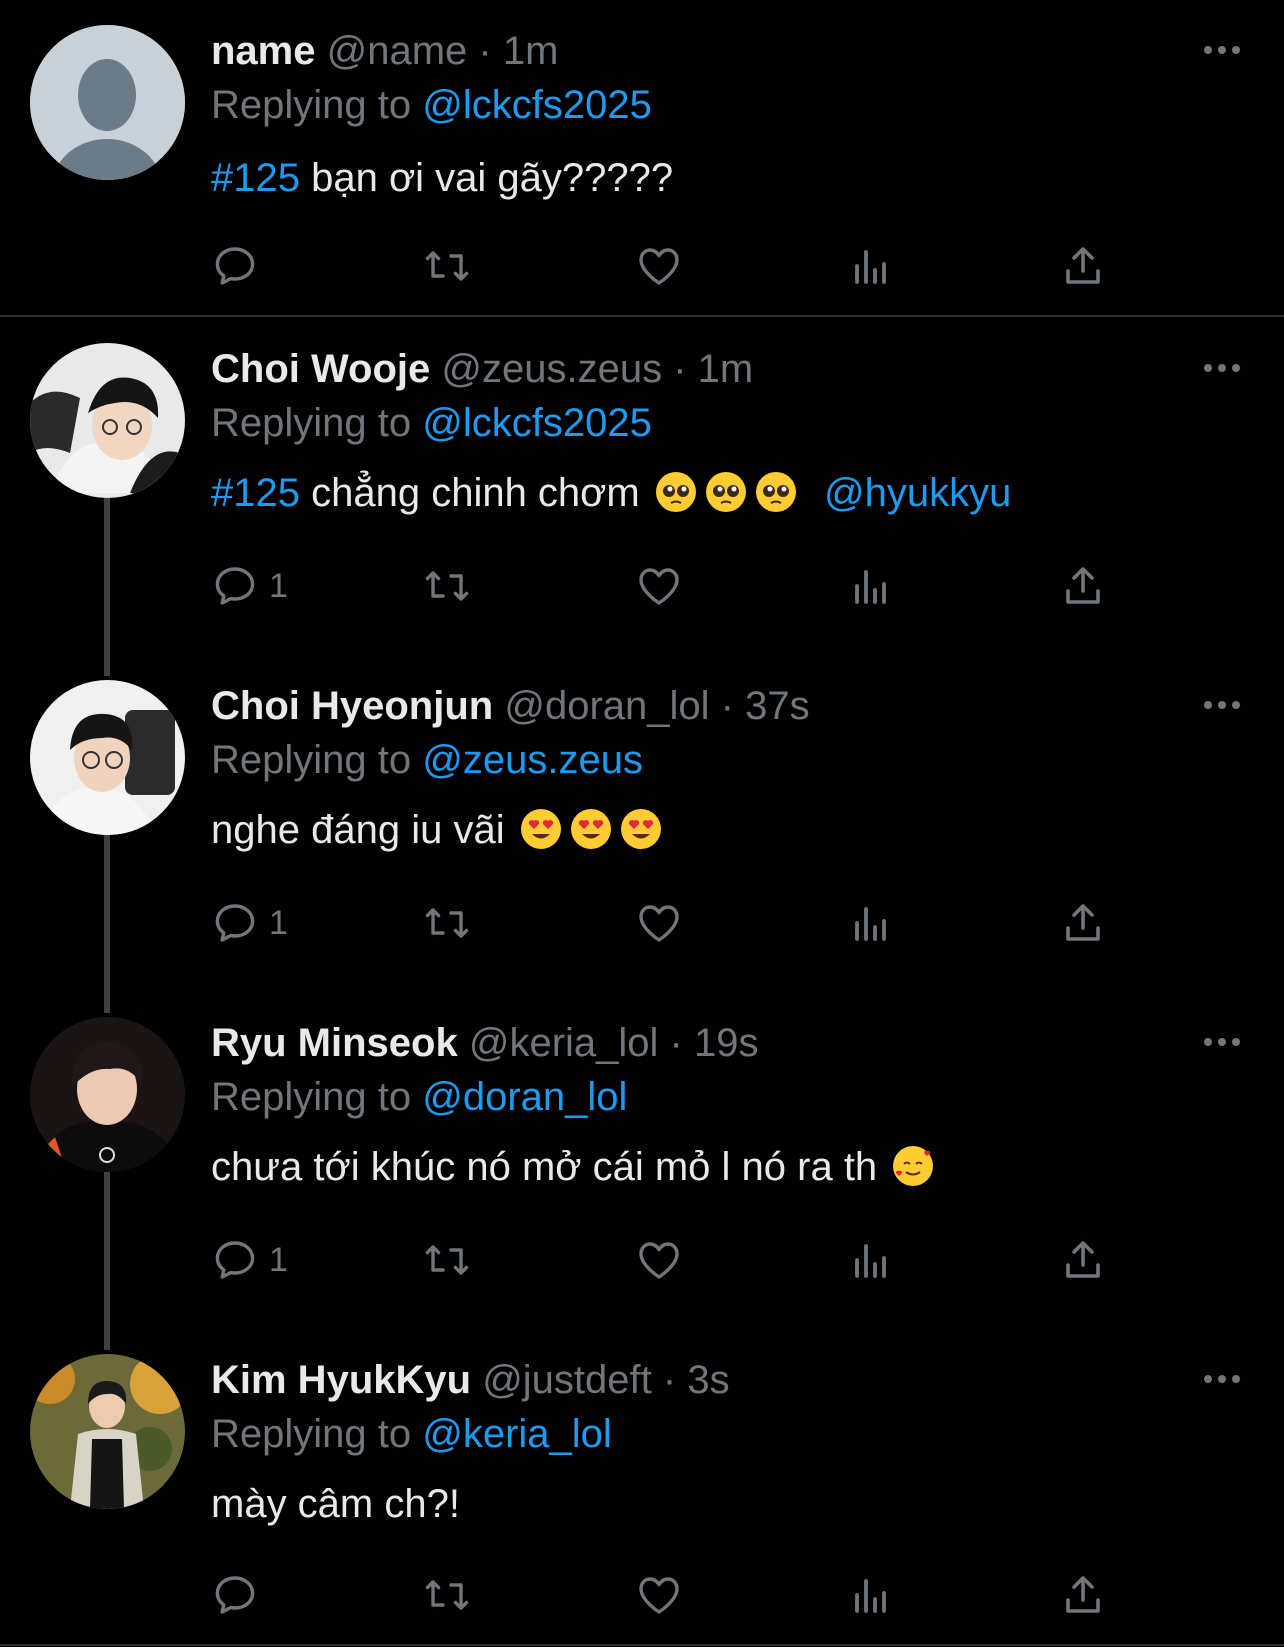 This screenshot has height=1647, width=1284. What do you see at coordinates (397, 51) in the screenshot?
I see `user-handle: @name` at bounding box center [397, 51].